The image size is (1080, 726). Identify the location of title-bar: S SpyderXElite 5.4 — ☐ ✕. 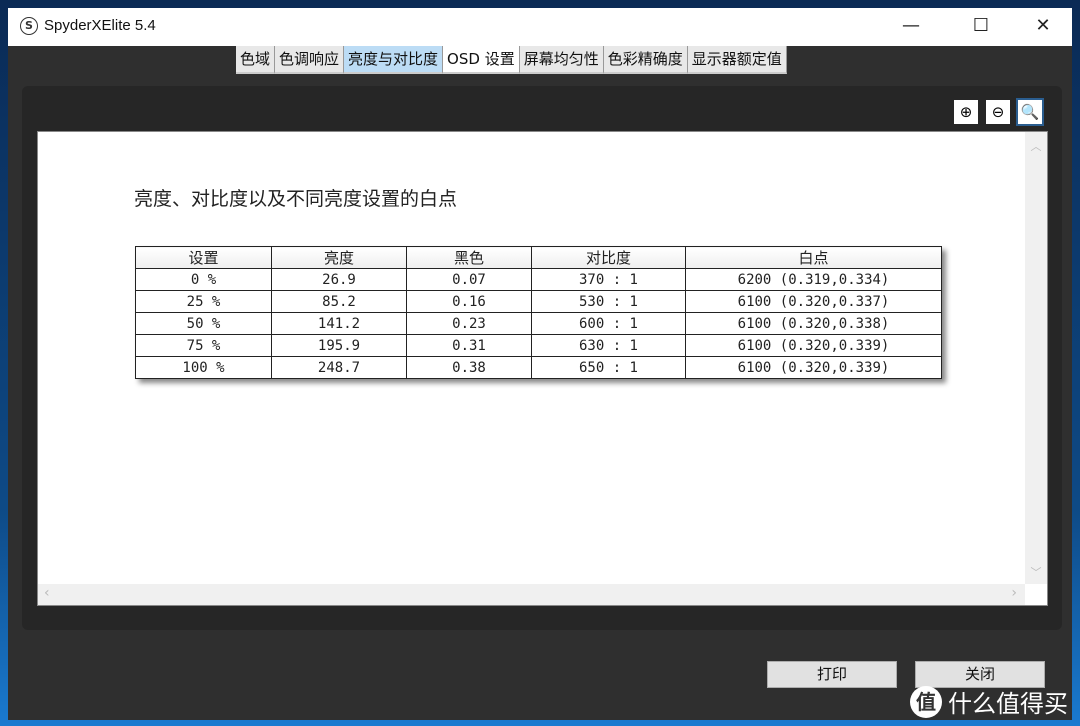
(540, 27).